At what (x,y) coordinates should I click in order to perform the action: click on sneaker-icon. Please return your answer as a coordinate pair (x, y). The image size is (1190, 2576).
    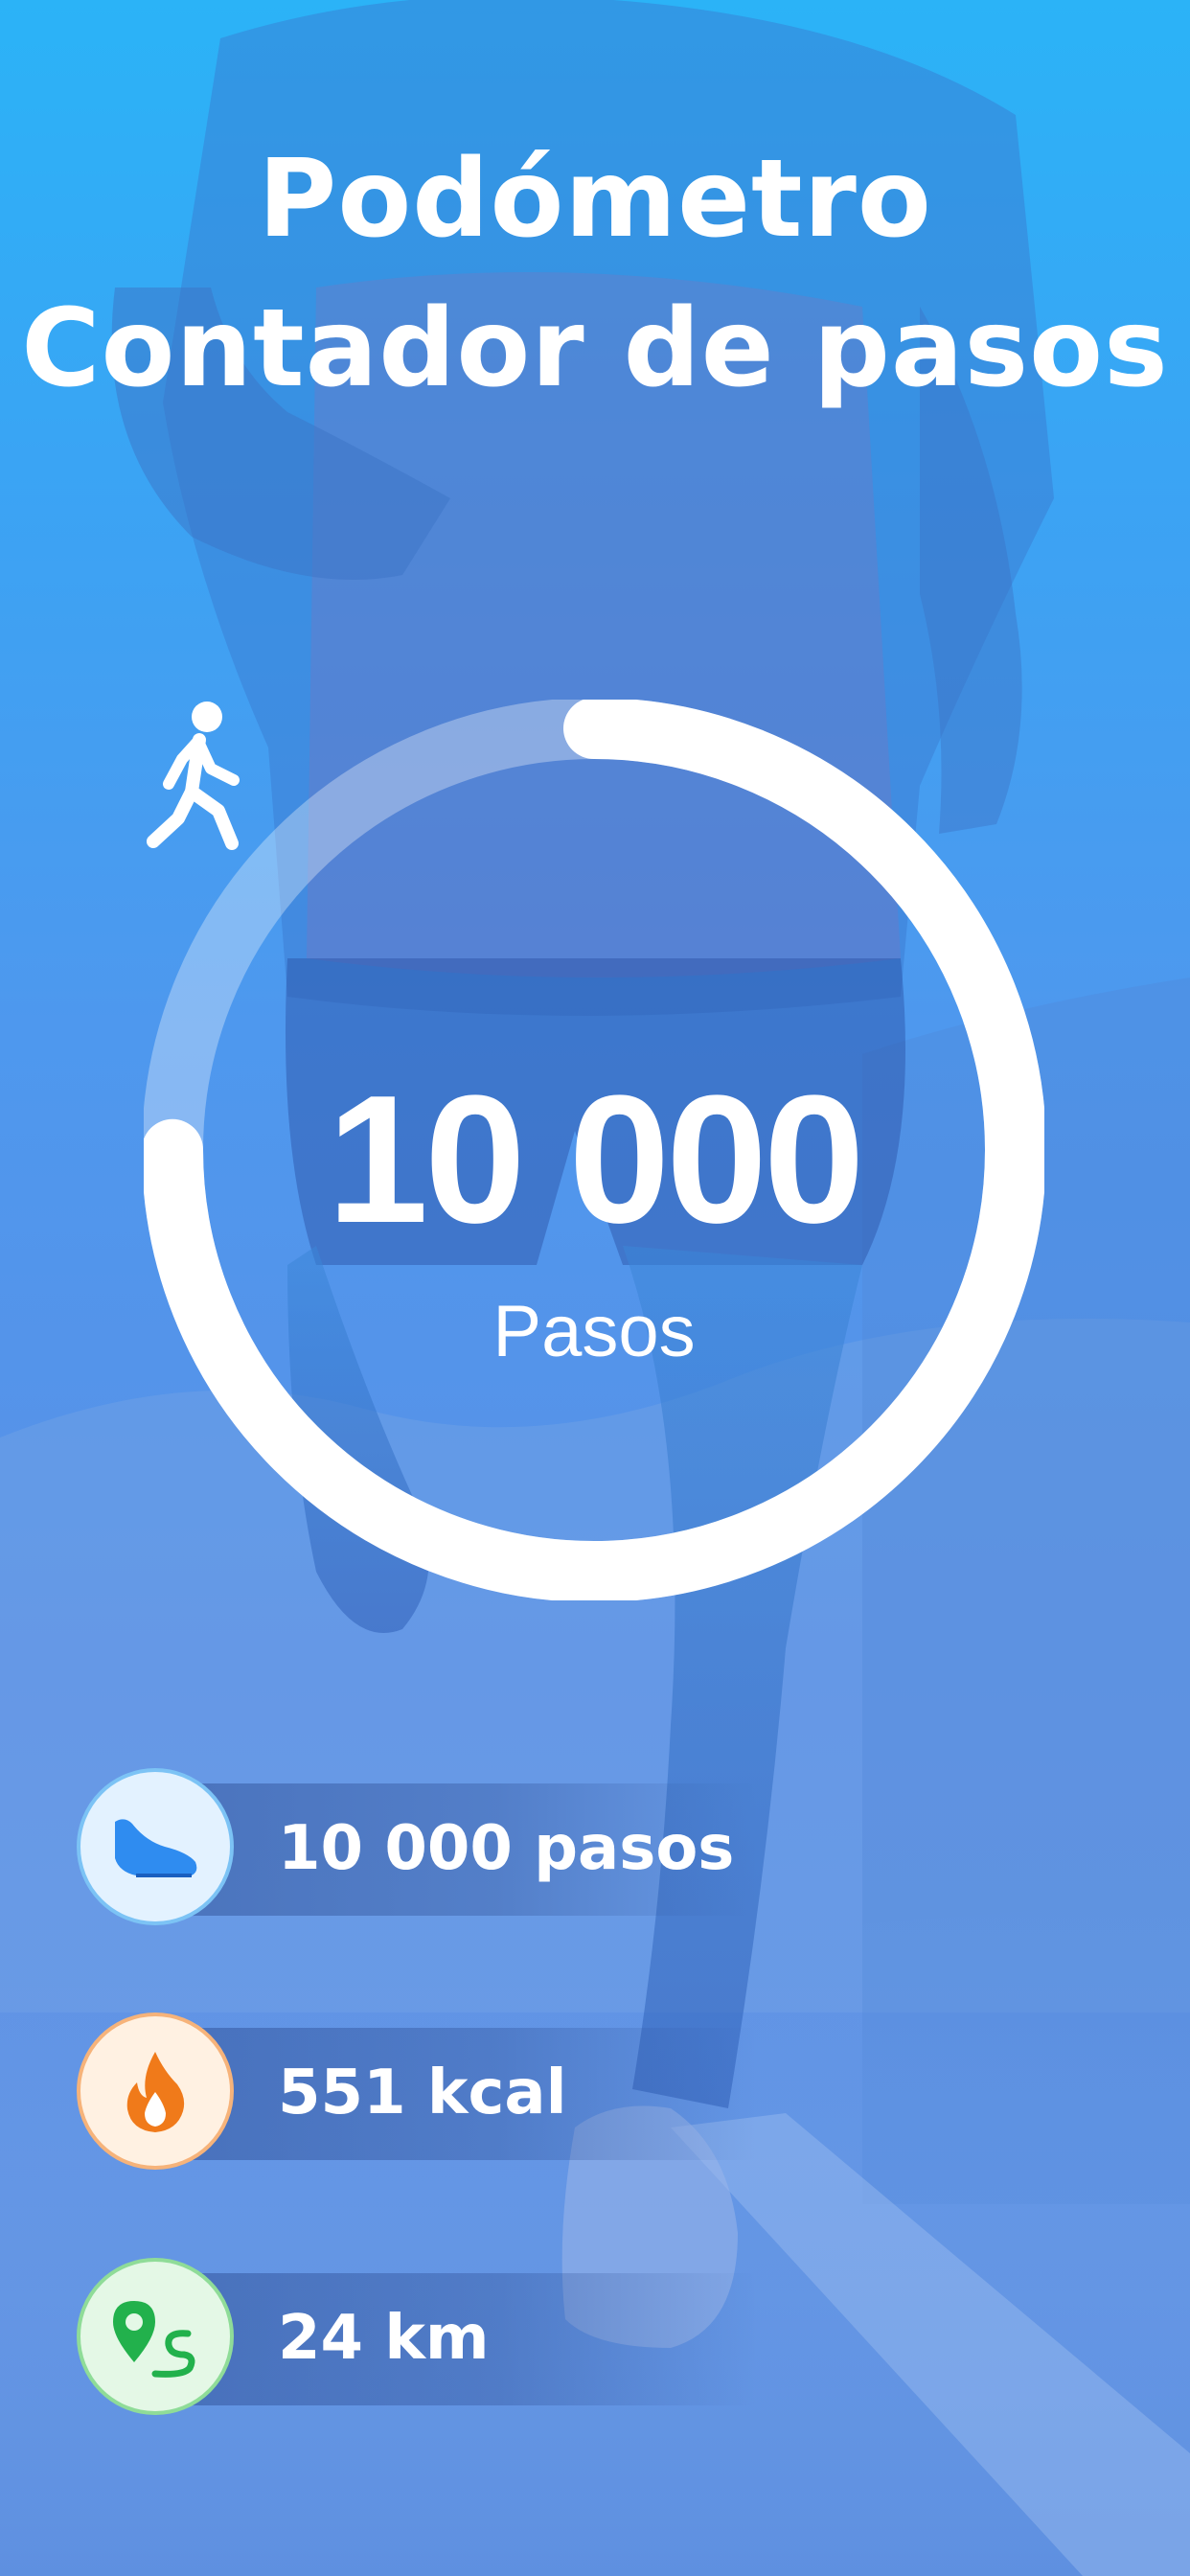
    Looking at the image, I should click on (156, 1848).